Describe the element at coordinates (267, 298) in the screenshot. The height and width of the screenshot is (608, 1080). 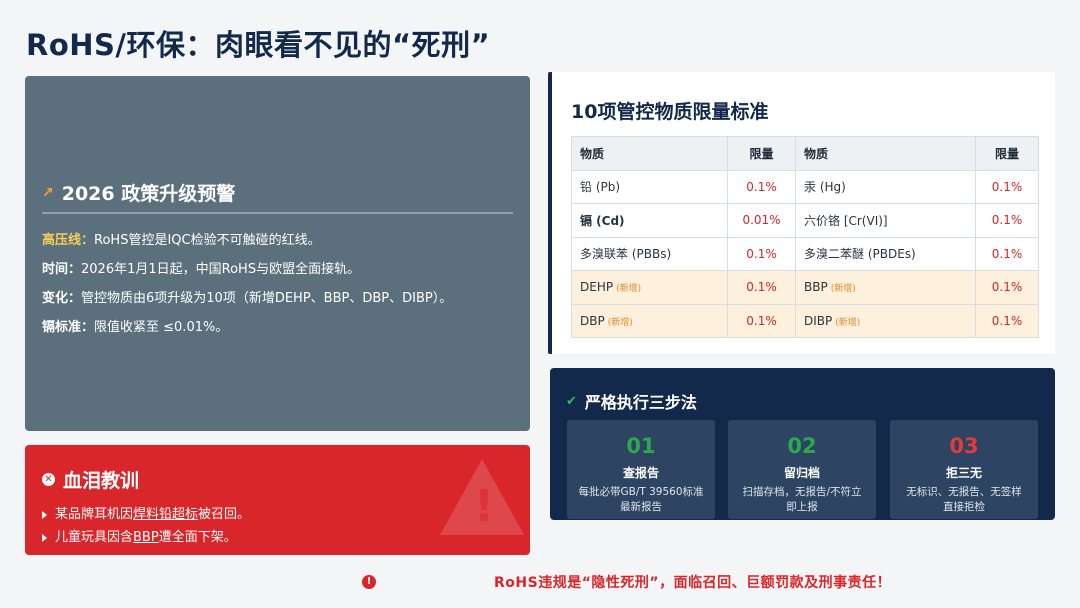
I see `policy-item-text: 管控物质由6项升级为10项（新增DEHP、BBP、DBP、DIBP）。` at that location.